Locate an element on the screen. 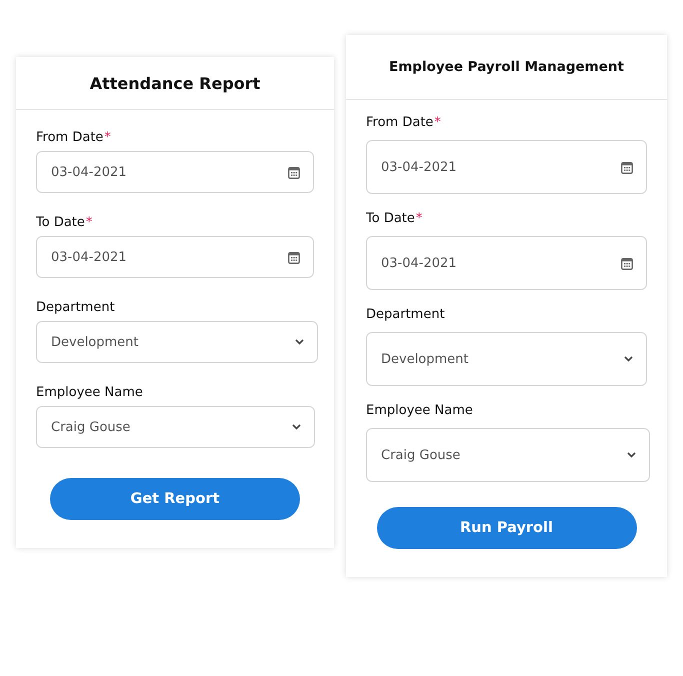 The width and height of the screenshot is (683, 676). form-title: Employee Payroll Management is located at coordinates (506, 67).